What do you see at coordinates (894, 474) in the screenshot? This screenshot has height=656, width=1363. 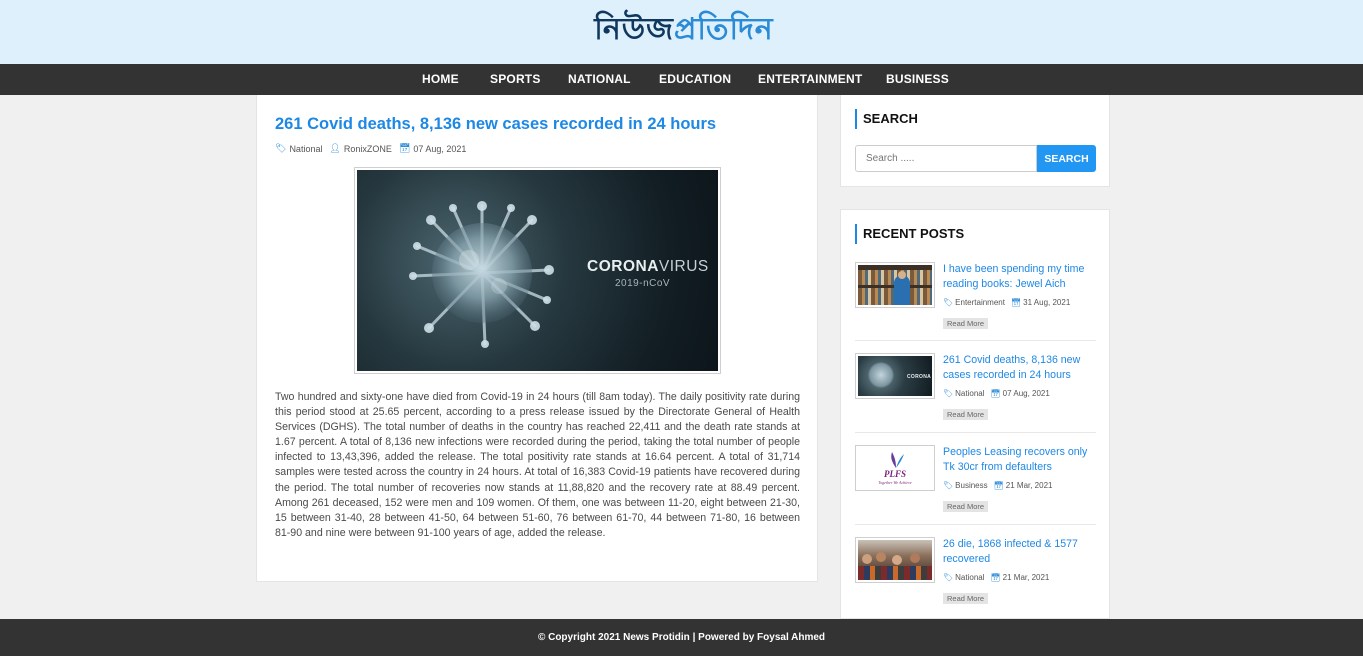 I see `plfs-logo-text: PLFS` at bounding box center [894, 474].